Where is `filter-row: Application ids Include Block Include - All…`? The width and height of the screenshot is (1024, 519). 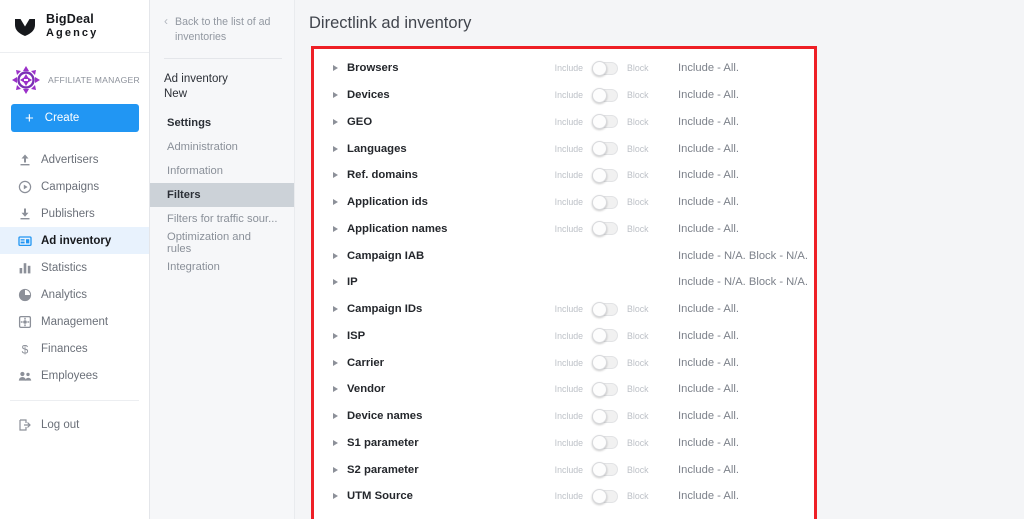 filter-row: Application ids Include Block Include - All… is located at coordinates (564, 202).